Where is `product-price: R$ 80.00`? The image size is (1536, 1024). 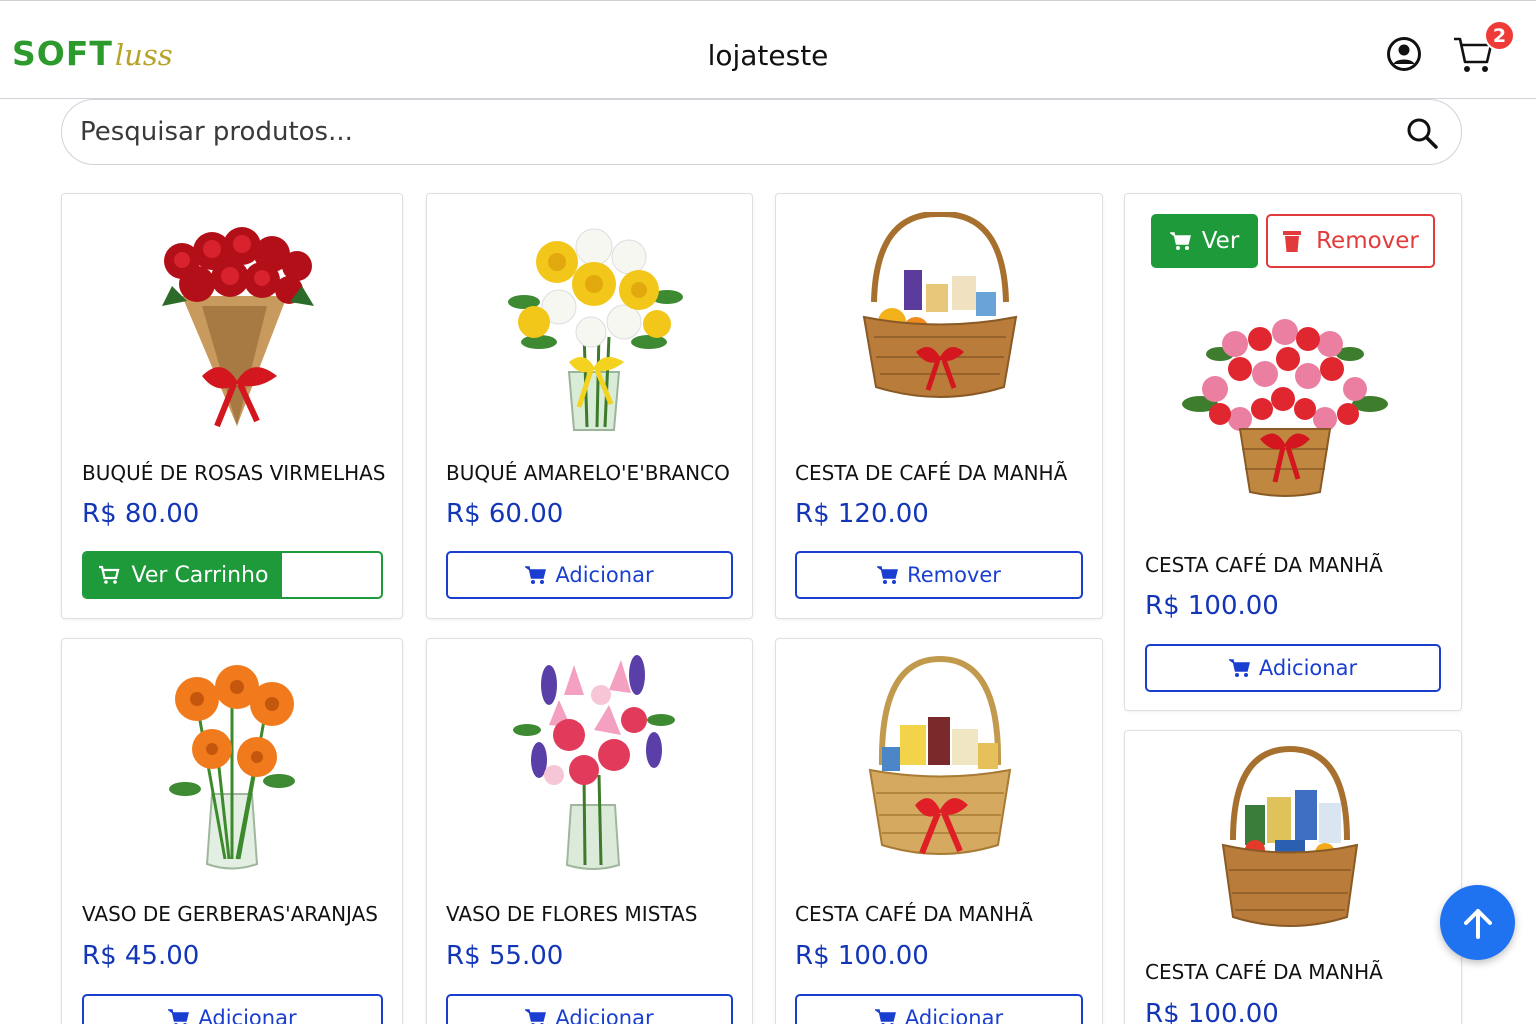
product-price: R$ 80.00 is located at coordinates (141, 514).